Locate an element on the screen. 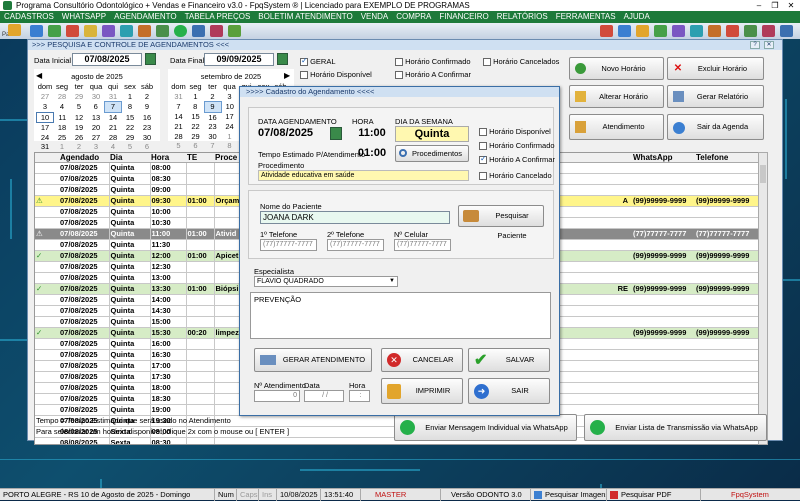 The width and height of the screenshot is (800, 501). whatsapp-icon is located at coordinates (180, 31).